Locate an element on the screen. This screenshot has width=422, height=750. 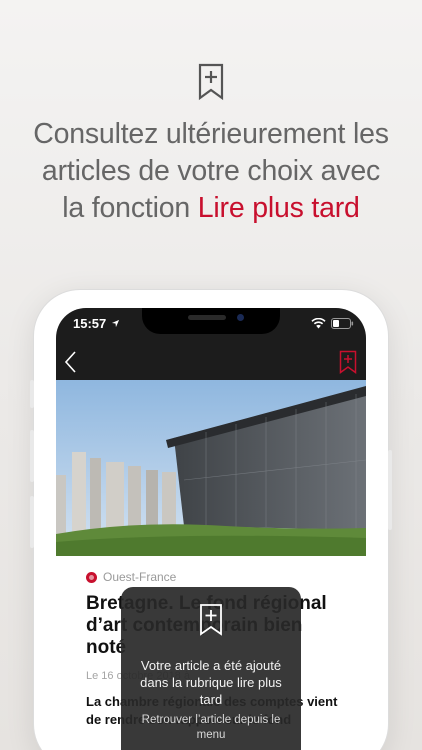
source-name: Ouest-France is located at coordinates (140, 577).